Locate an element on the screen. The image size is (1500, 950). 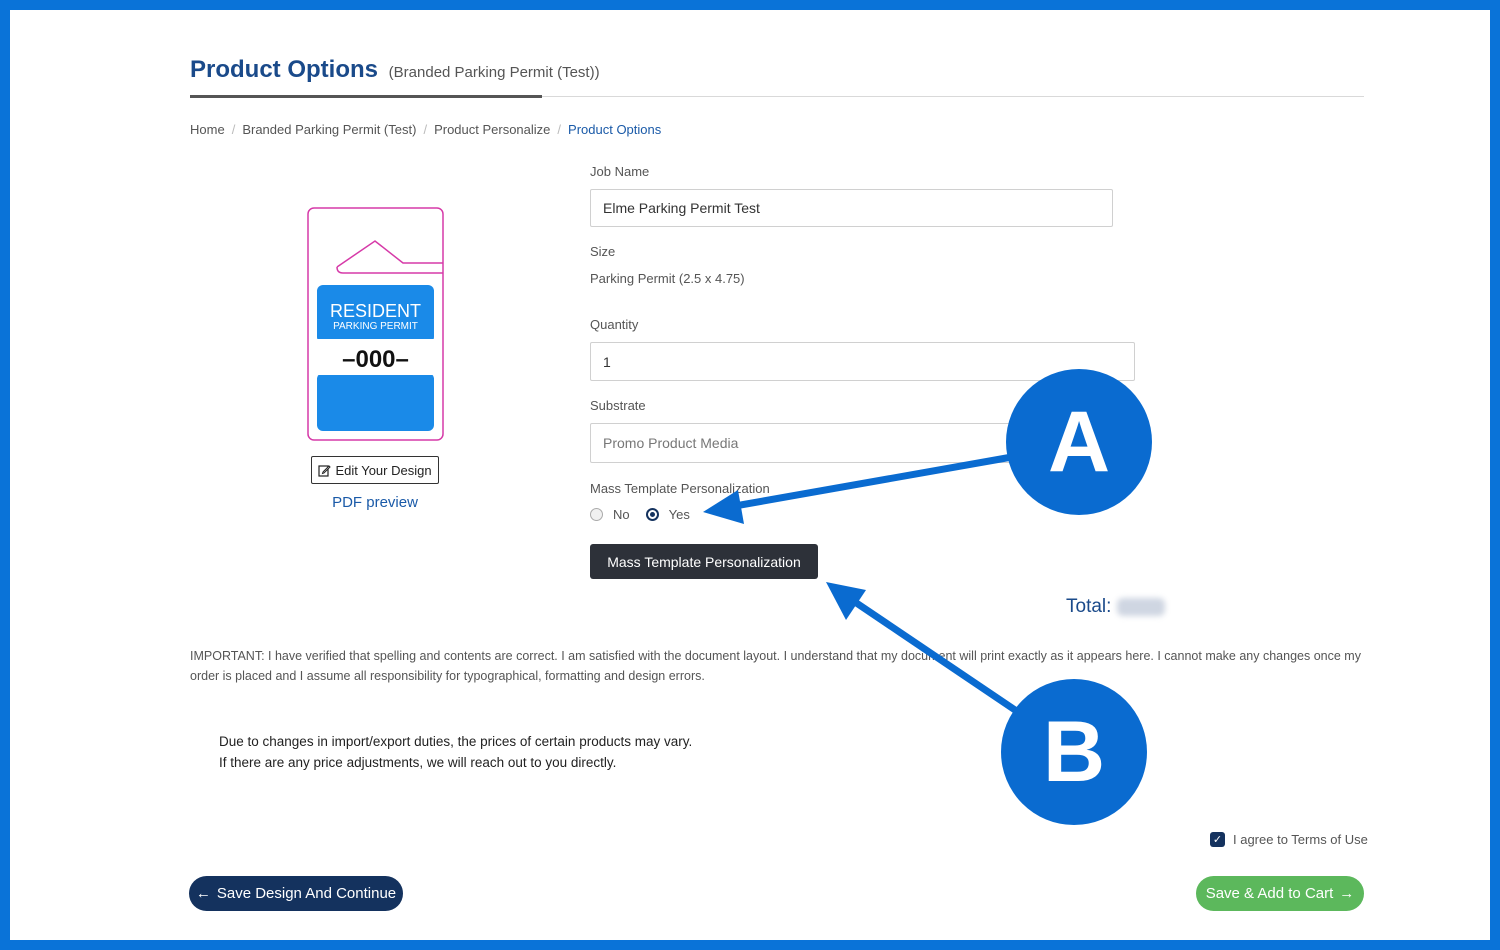
arrow-right-icon: → is located at coordinates (1347, 893).